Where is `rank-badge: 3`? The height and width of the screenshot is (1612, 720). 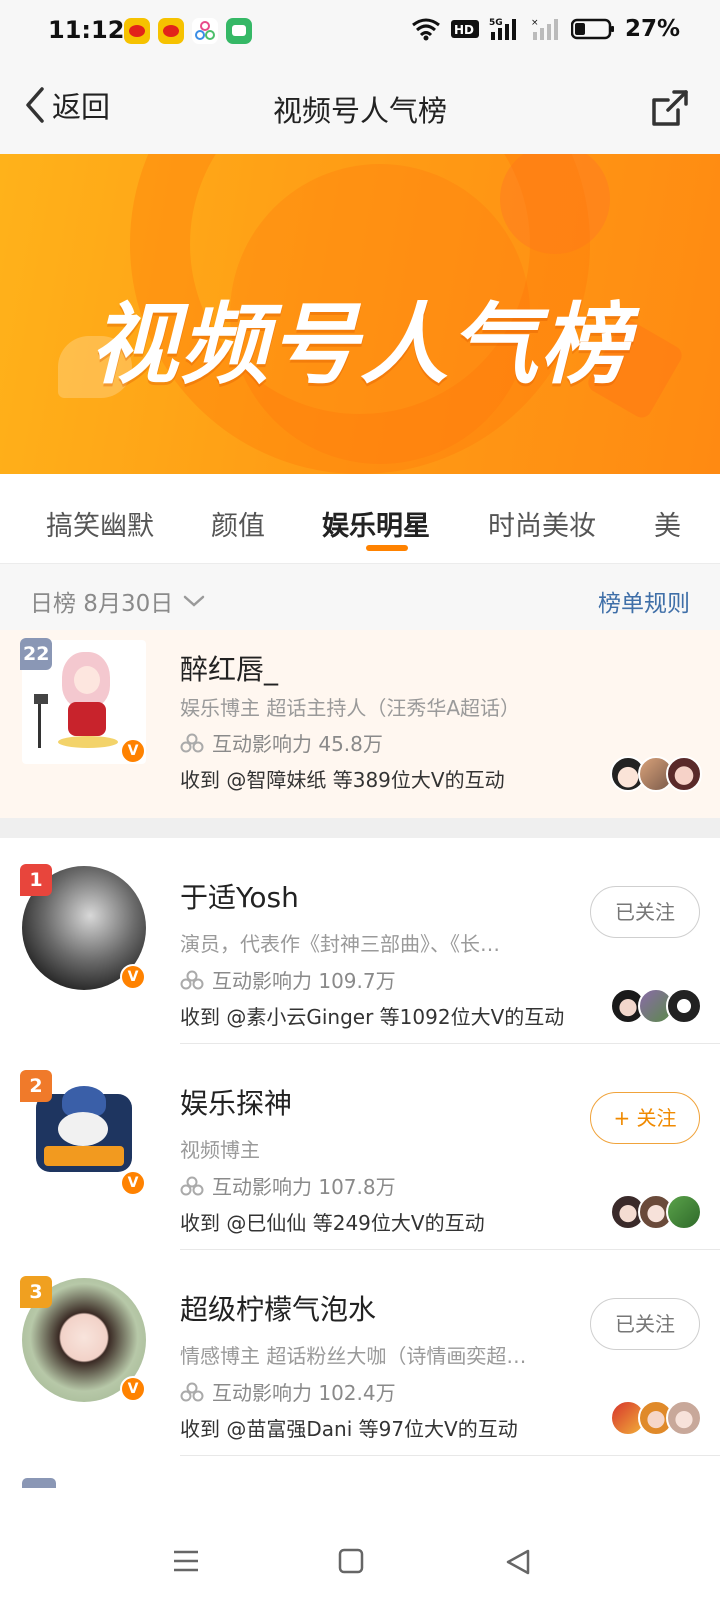 rank-badge: 3 is located at coordinates (36, 1292).